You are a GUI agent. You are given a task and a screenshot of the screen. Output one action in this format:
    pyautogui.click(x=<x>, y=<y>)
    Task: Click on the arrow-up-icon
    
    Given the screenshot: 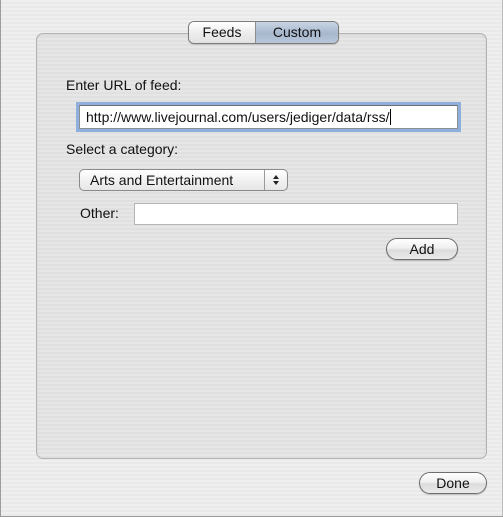 What is the action you would take?
    pyautogui.click(x=276, y=177)
    